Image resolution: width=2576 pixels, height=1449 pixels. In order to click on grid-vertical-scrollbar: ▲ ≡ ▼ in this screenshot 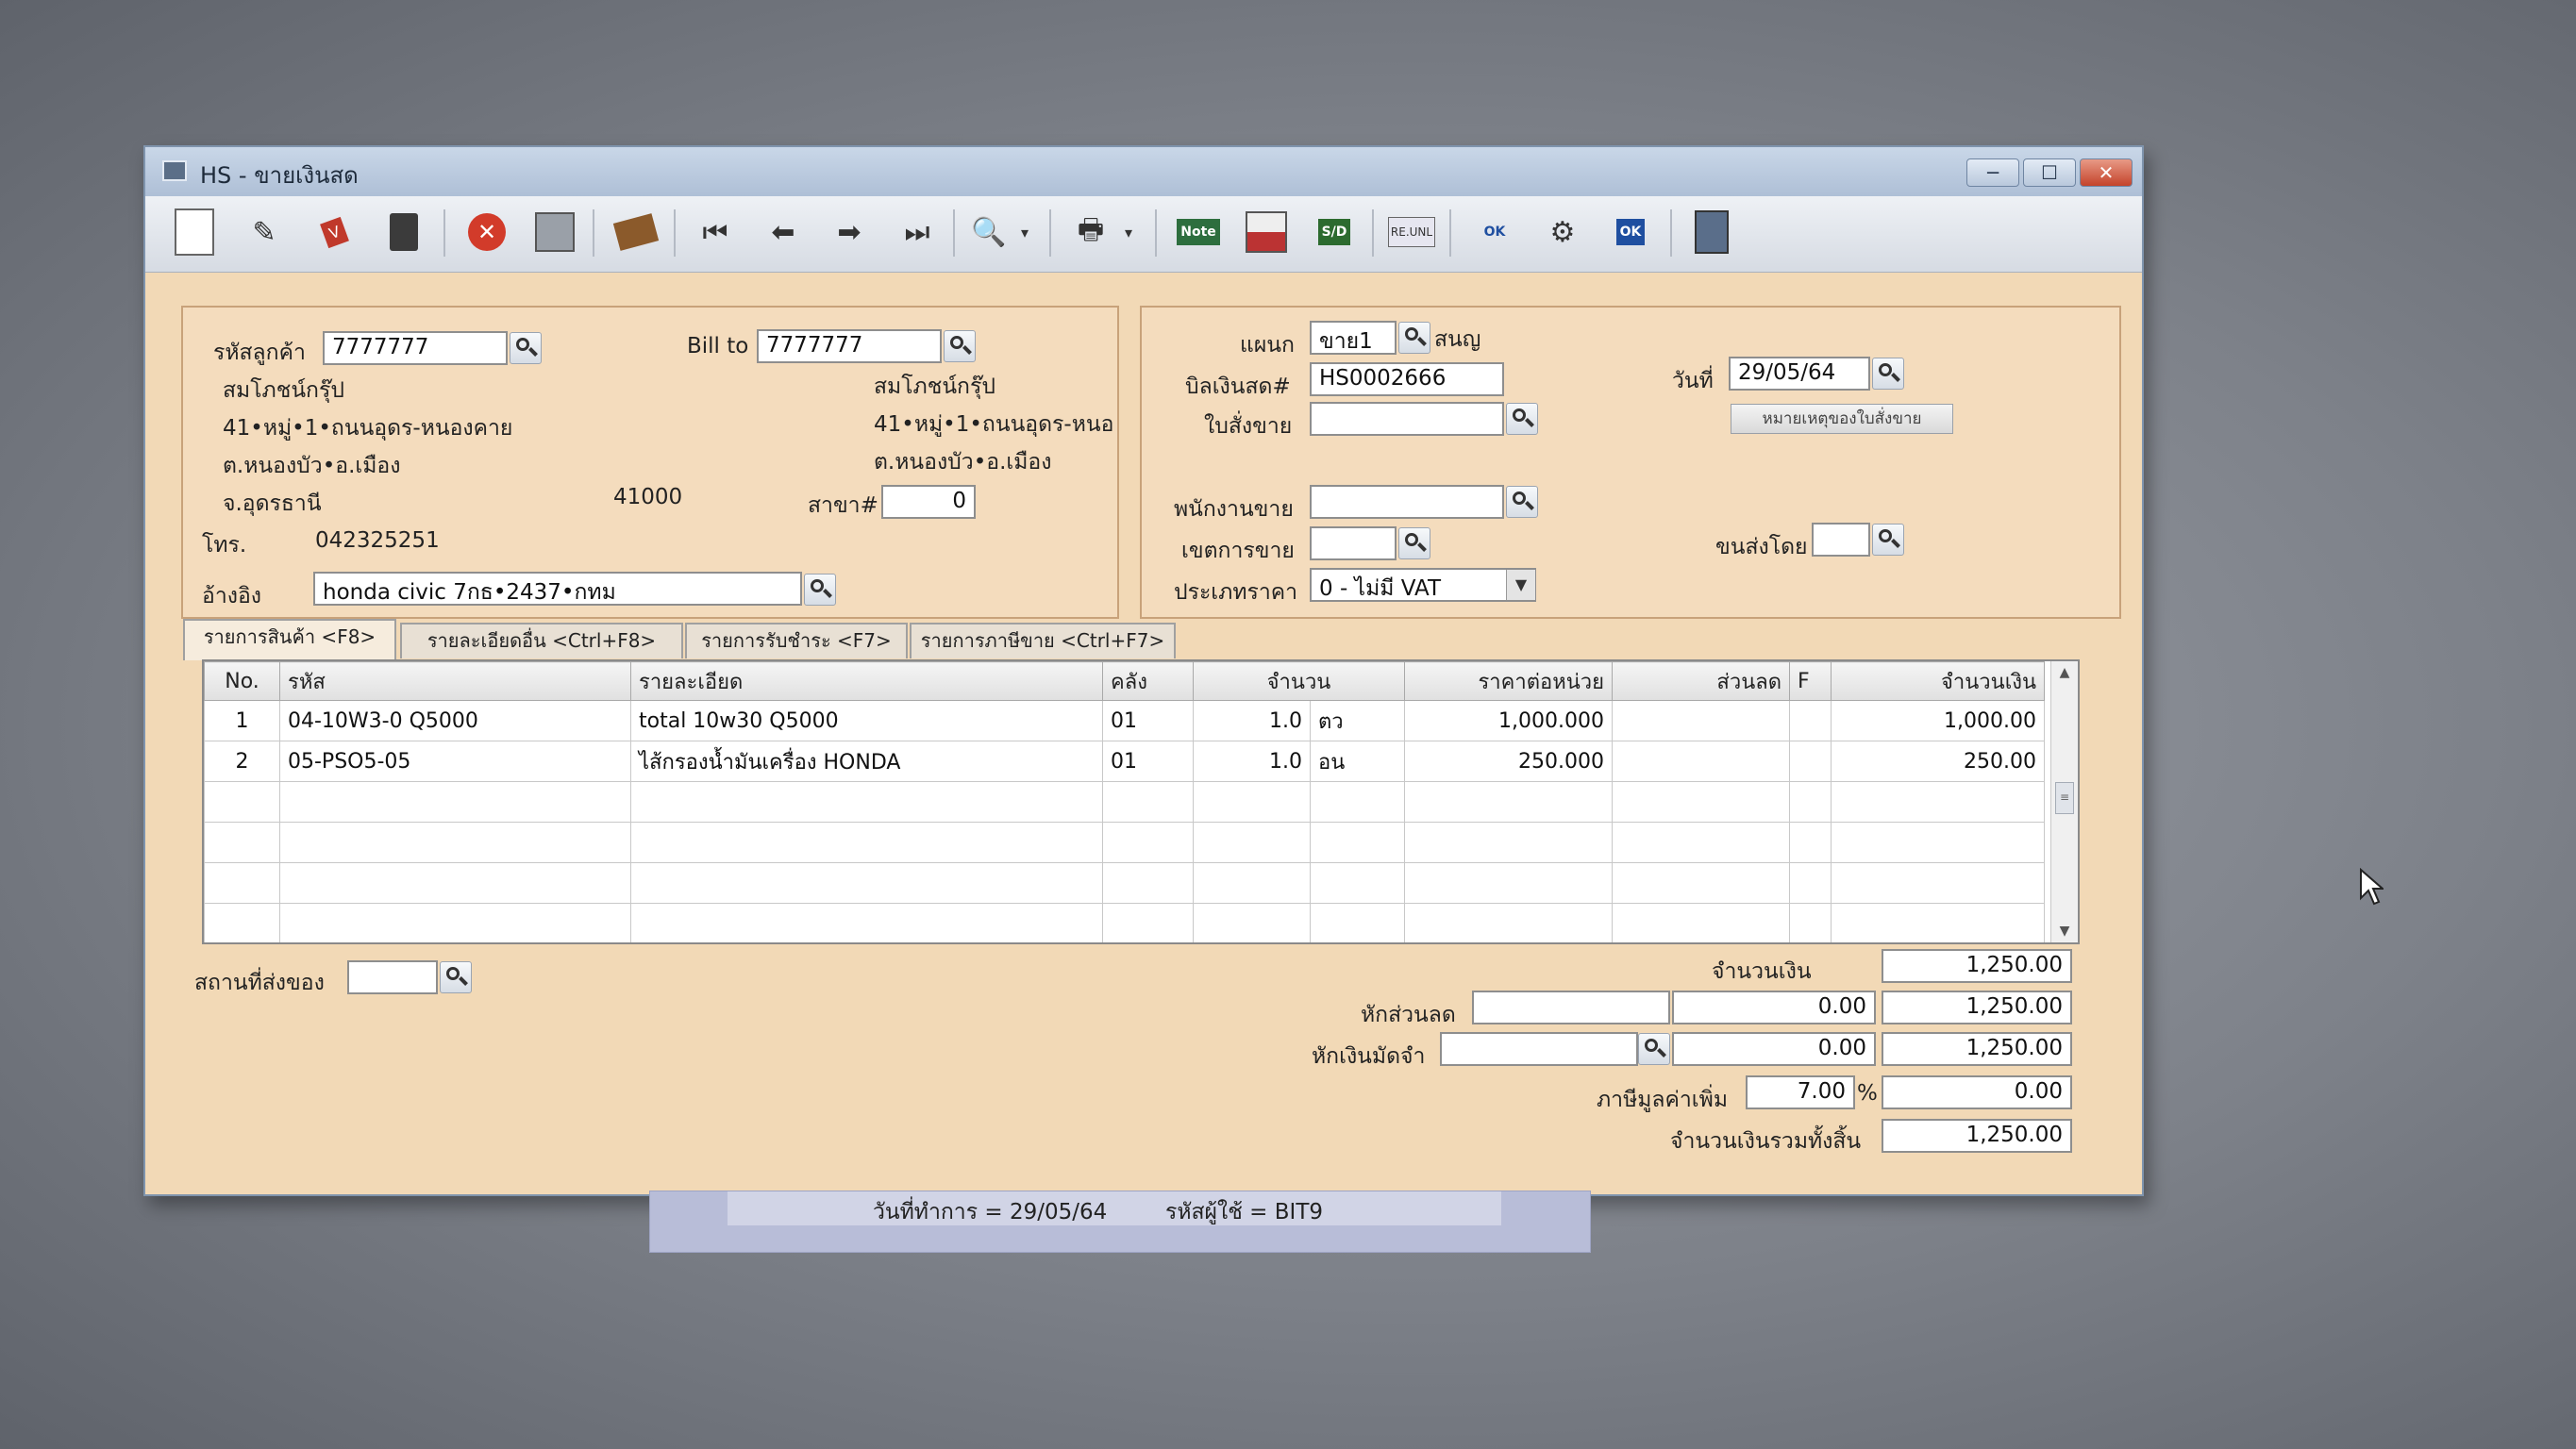, I will do `click(2064, 801)`.